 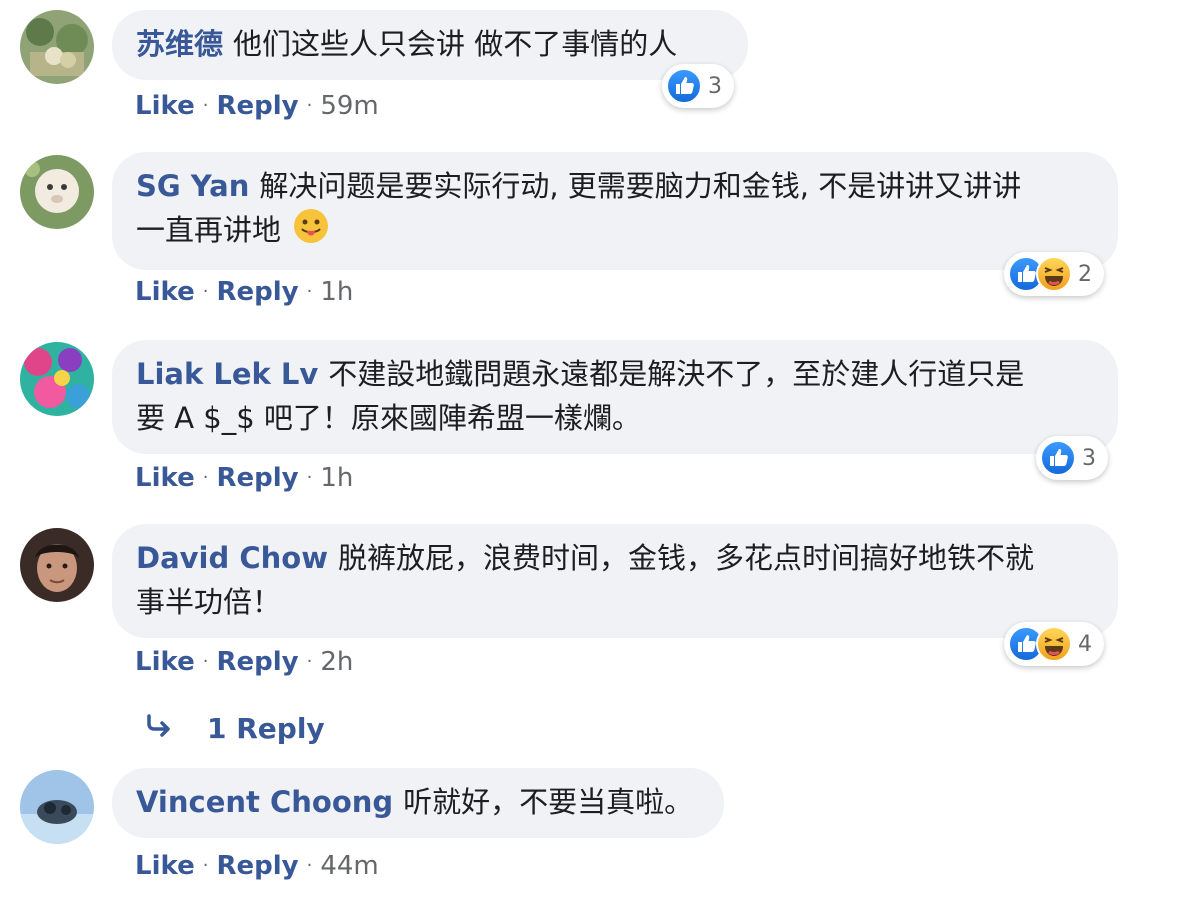 I want to click on reaction-summary: 4, so click(x=1054, y=644).